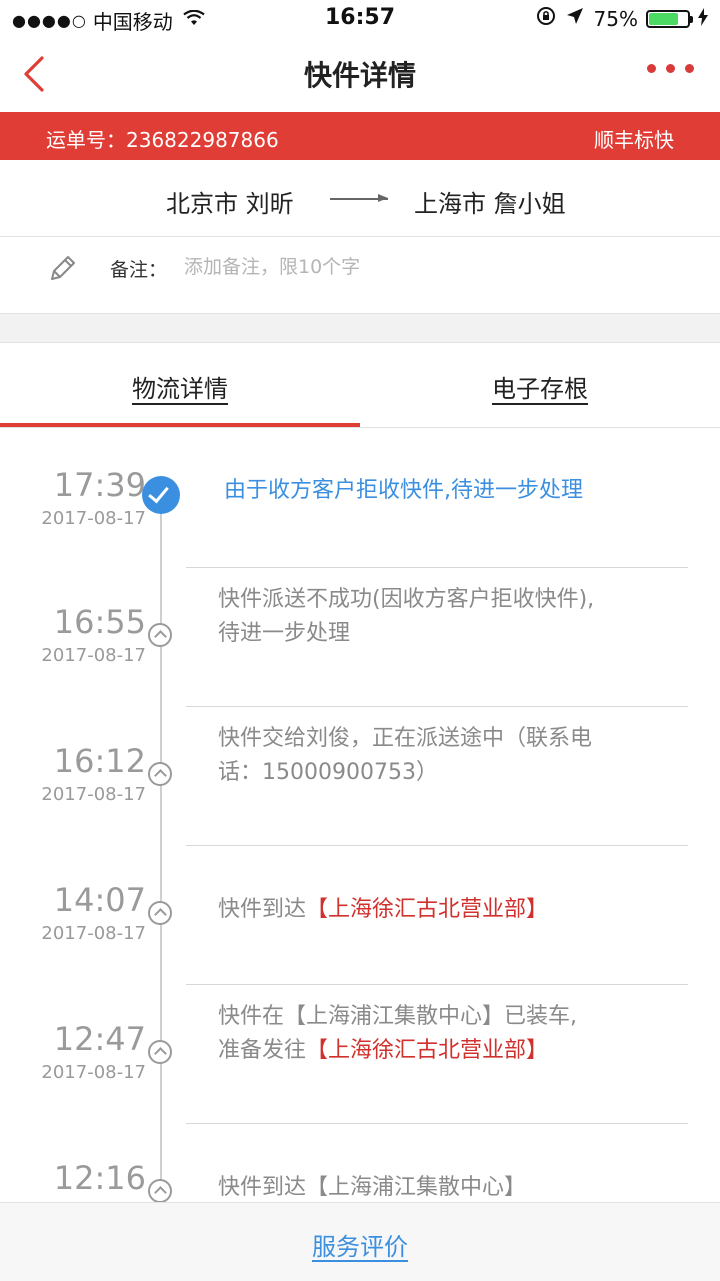  I want to click on page-title: 快件详情, so click(359, 75).